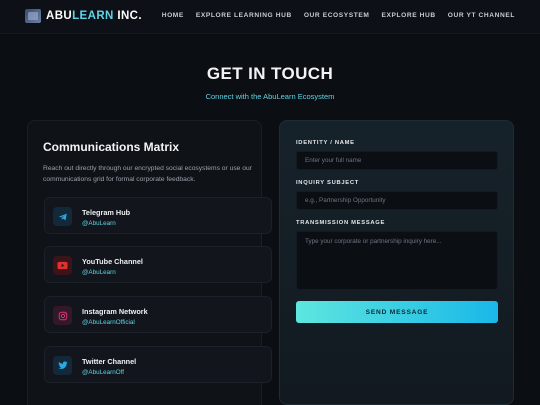 Image resolution: width=540 pixels, height=405 pixels. What do you see at coordinates (325, 143) in the screenshot?
I see `identity-label: IDENTITY / NAME` at bounding box center [325, 143].